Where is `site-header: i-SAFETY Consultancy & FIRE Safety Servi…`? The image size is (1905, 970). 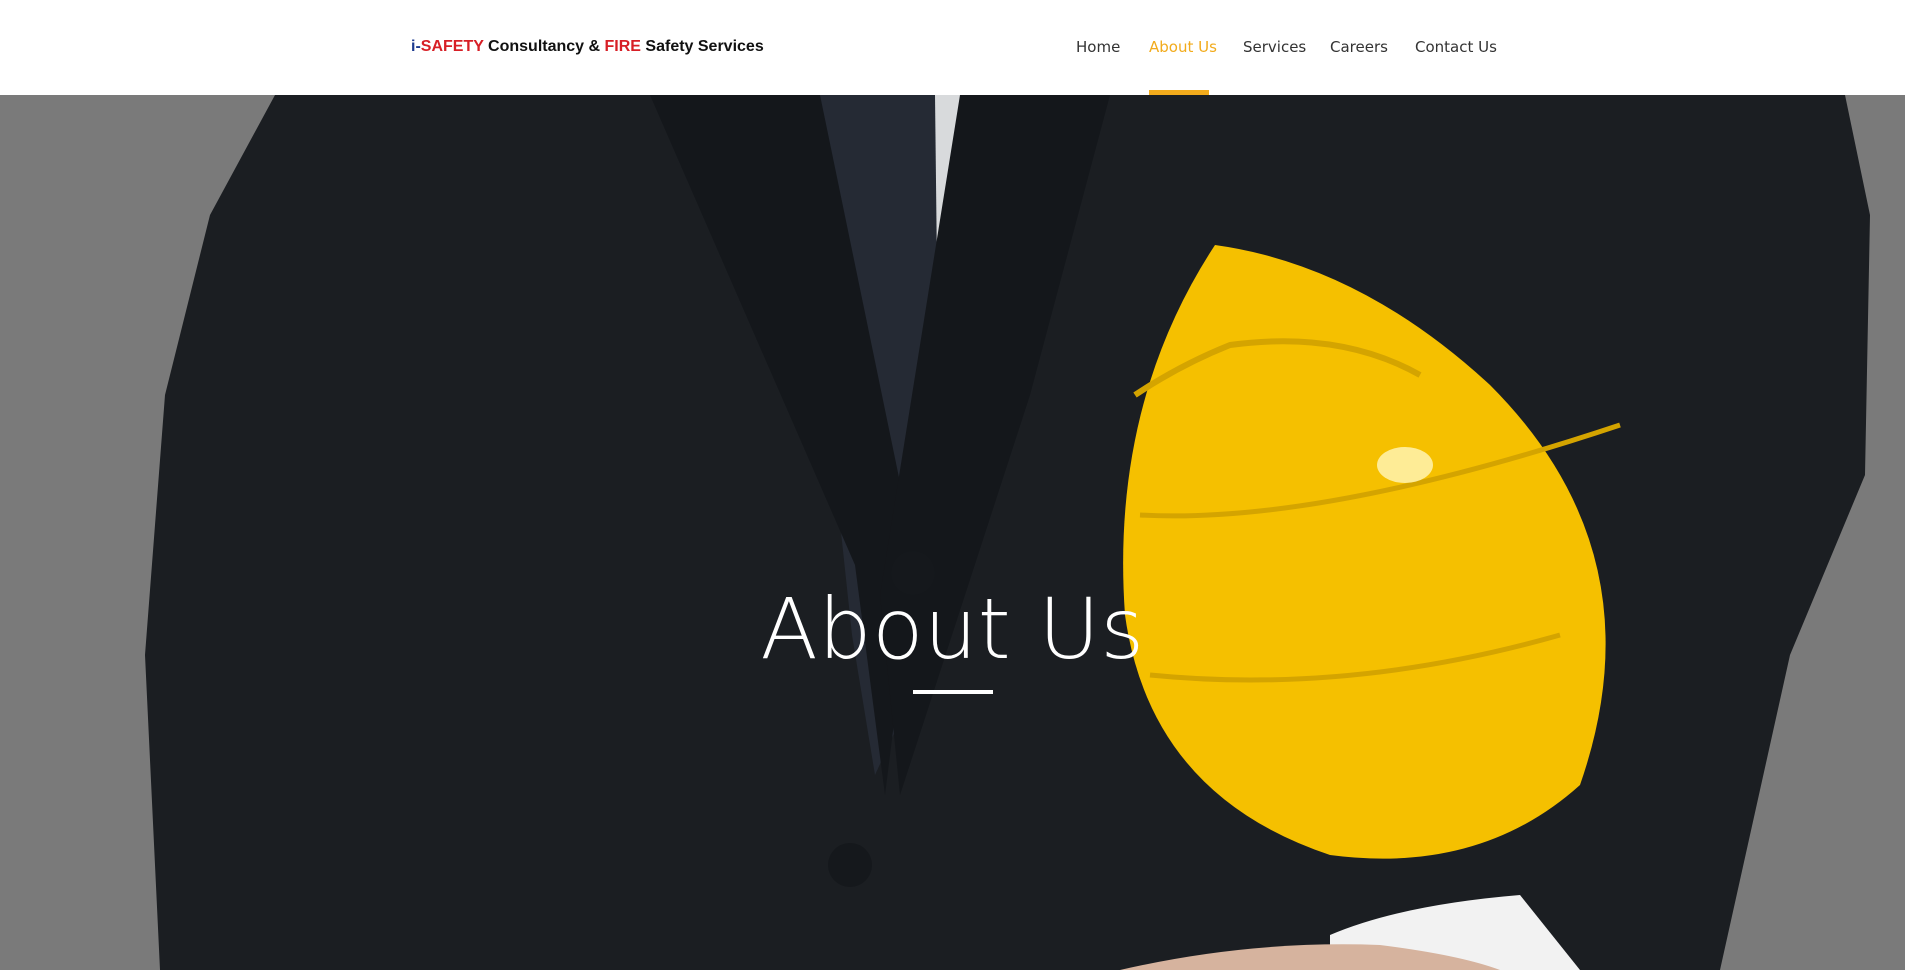
site-header: i-SAFETY Consultancy & FIRE Safety Servi… is located at coordinates (952, 47).